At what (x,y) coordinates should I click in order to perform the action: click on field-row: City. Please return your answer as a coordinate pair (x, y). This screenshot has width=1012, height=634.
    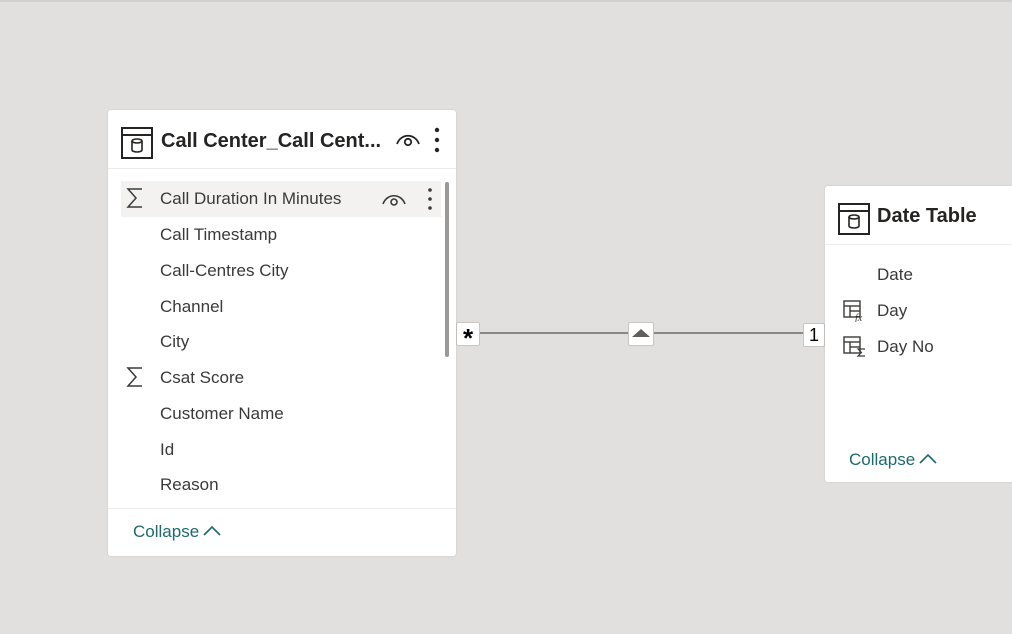
    Looking at the image, I should click on (281, 342).